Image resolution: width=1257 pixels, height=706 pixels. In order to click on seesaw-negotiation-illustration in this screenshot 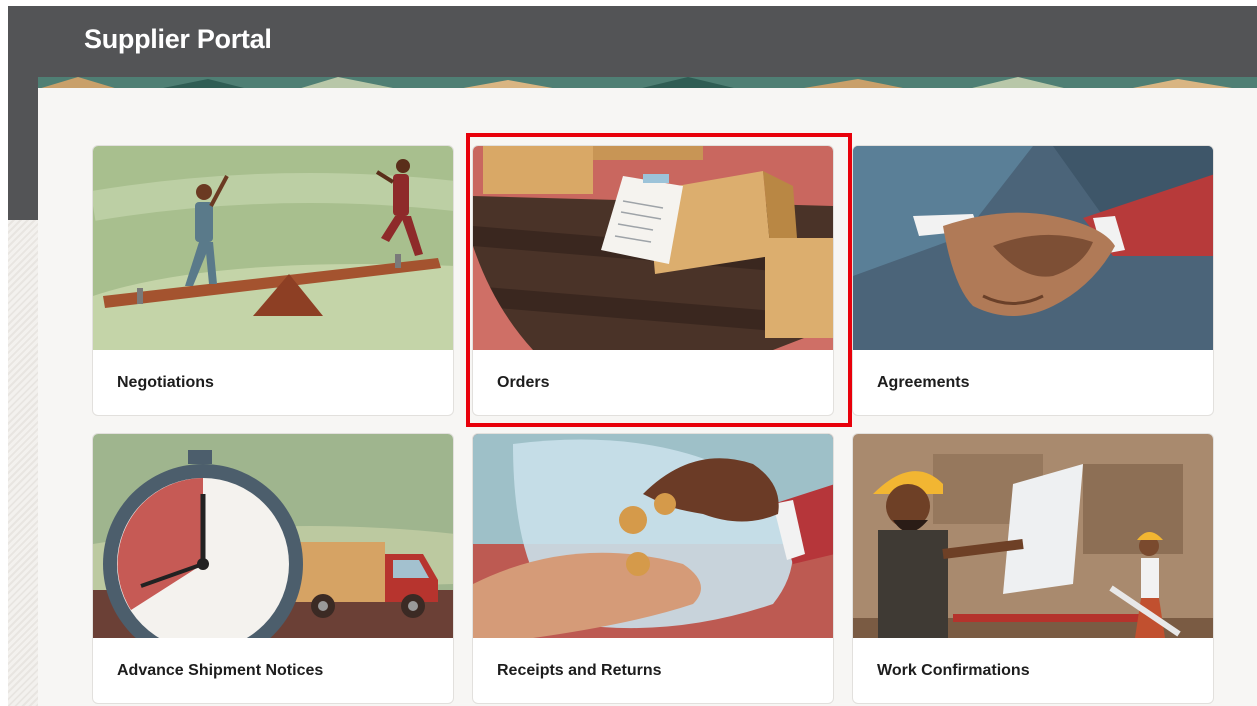, I will do `click(273, 248)`.